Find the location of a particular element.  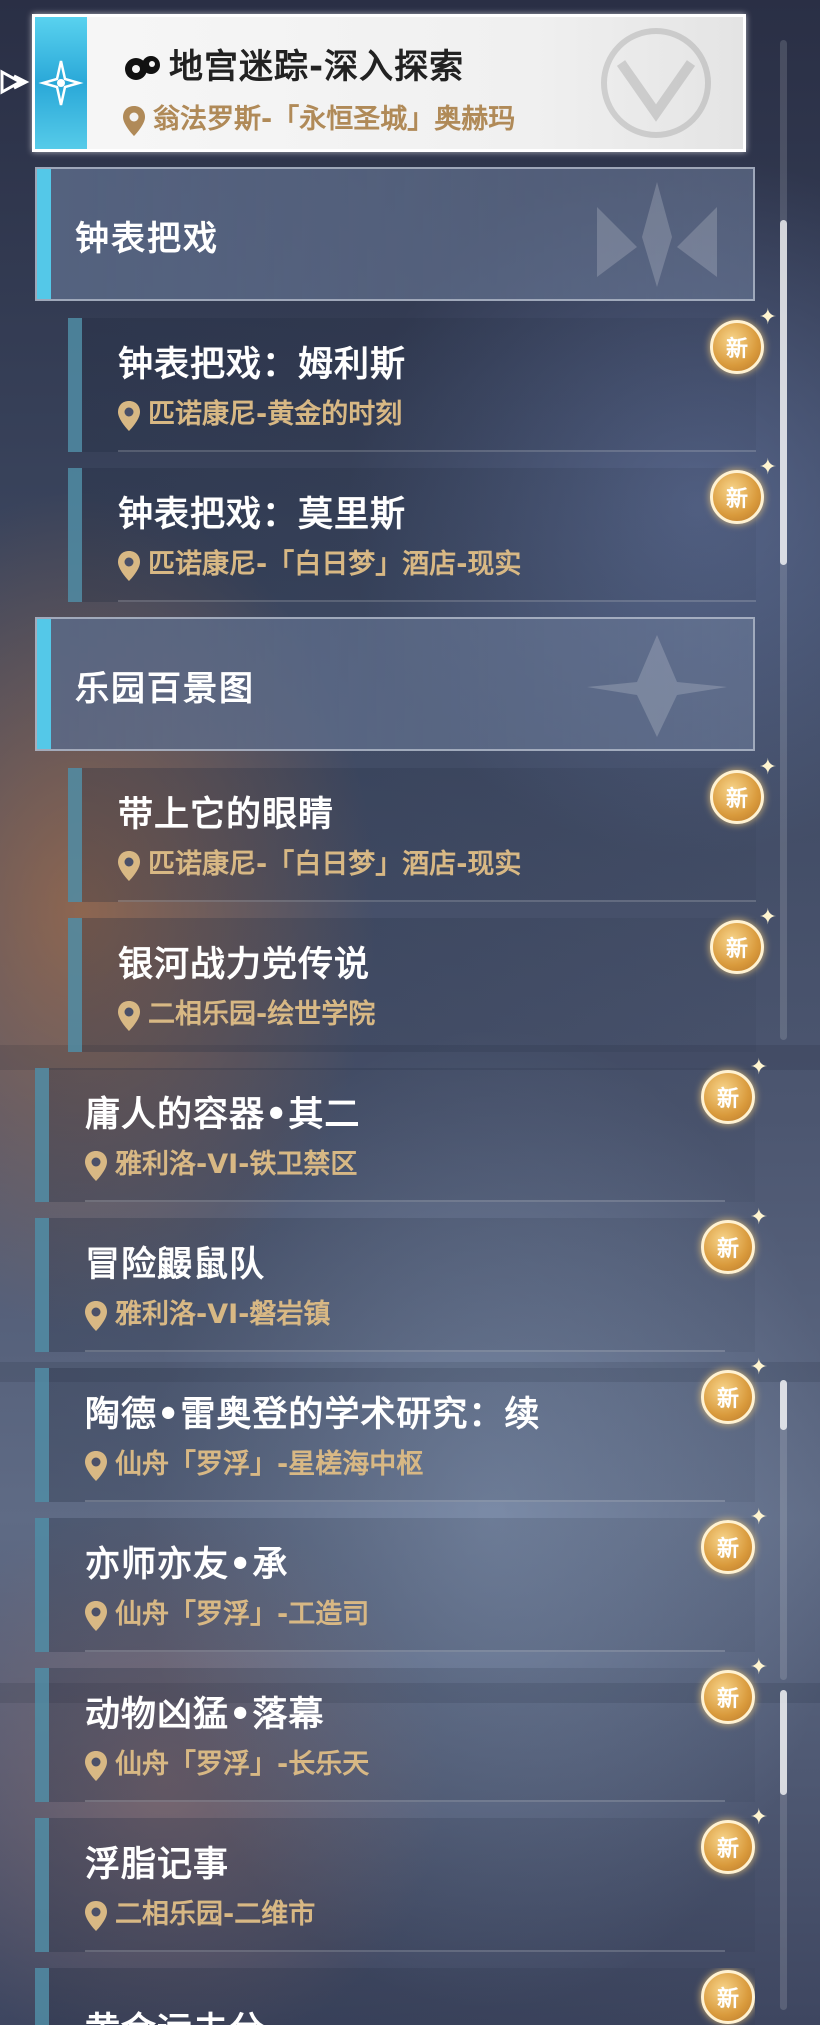

category-label: 乐园百景图 is located at coordinates (165, 689).